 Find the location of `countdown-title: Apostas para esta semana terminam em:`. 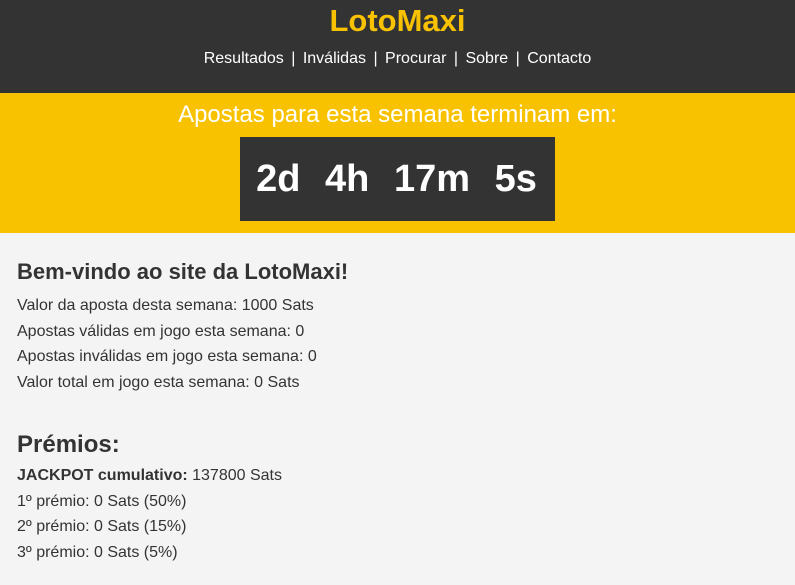

countdown-title: Apostas para esta semana terminam em: is located at coordinates (397, 114).